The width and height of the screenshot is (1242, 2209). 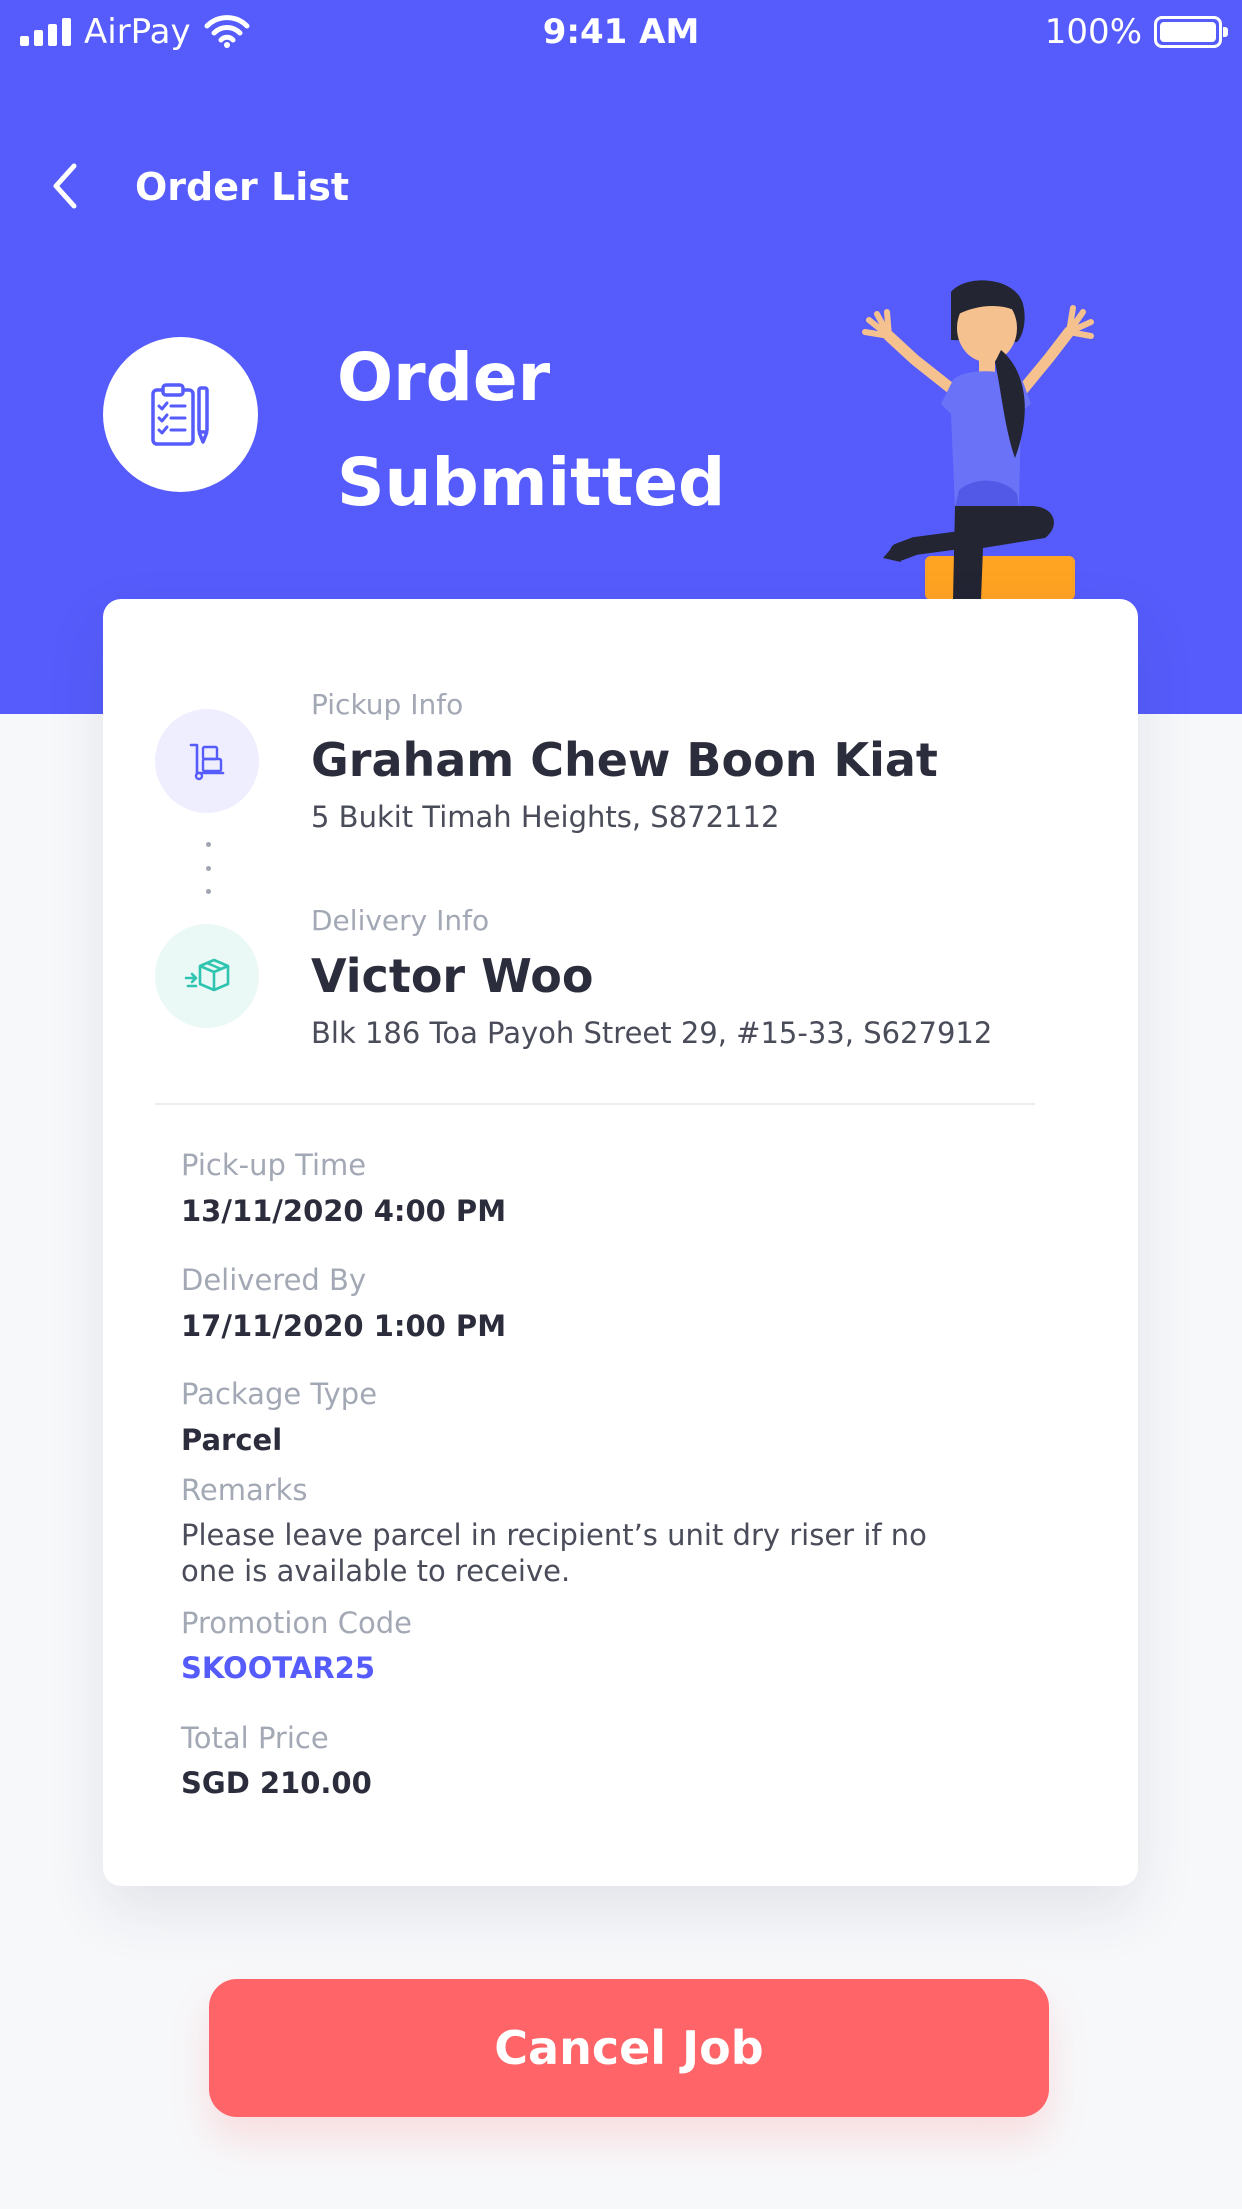 What do you see at coordinates (274, 1280) in the screenshot?
I see `delivered-by-label: Delivered By` at bounding box center [274, 1280].